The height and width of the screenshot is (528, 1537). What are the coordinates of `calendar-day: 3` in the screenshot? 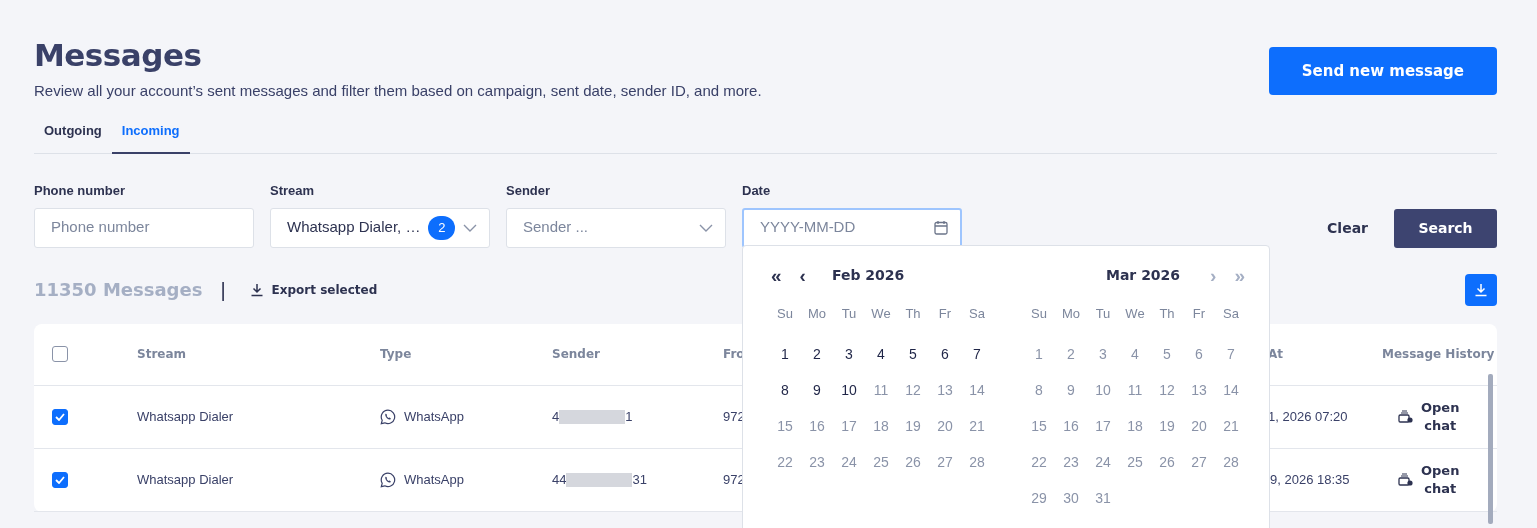 It's located at (849, 354).